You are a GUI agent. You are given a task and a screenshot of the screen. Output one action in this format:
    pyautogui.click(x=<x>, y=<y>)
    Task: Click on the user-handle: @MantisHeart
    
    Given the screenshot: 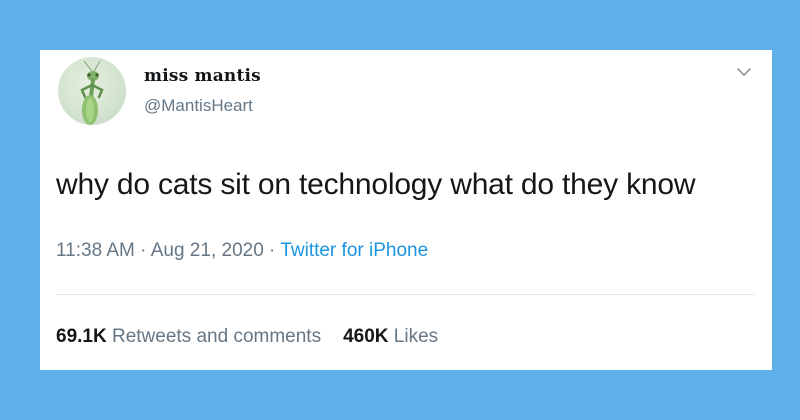 What is the action you would take?
    pyautogui.click(x=198, y=106)
    